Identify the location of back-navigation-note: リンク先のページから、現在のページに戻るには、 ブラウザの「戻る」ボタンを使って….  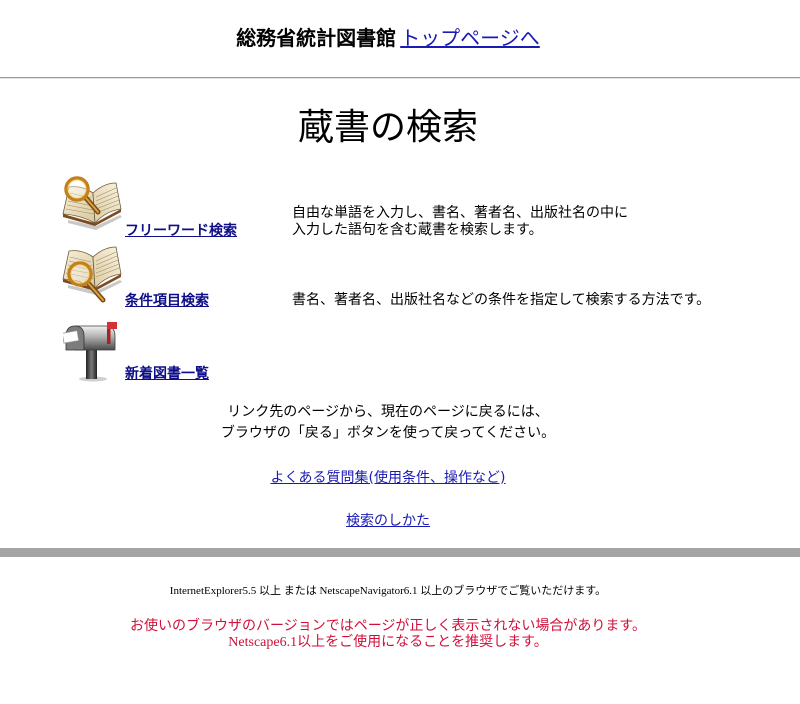
(388, 423).